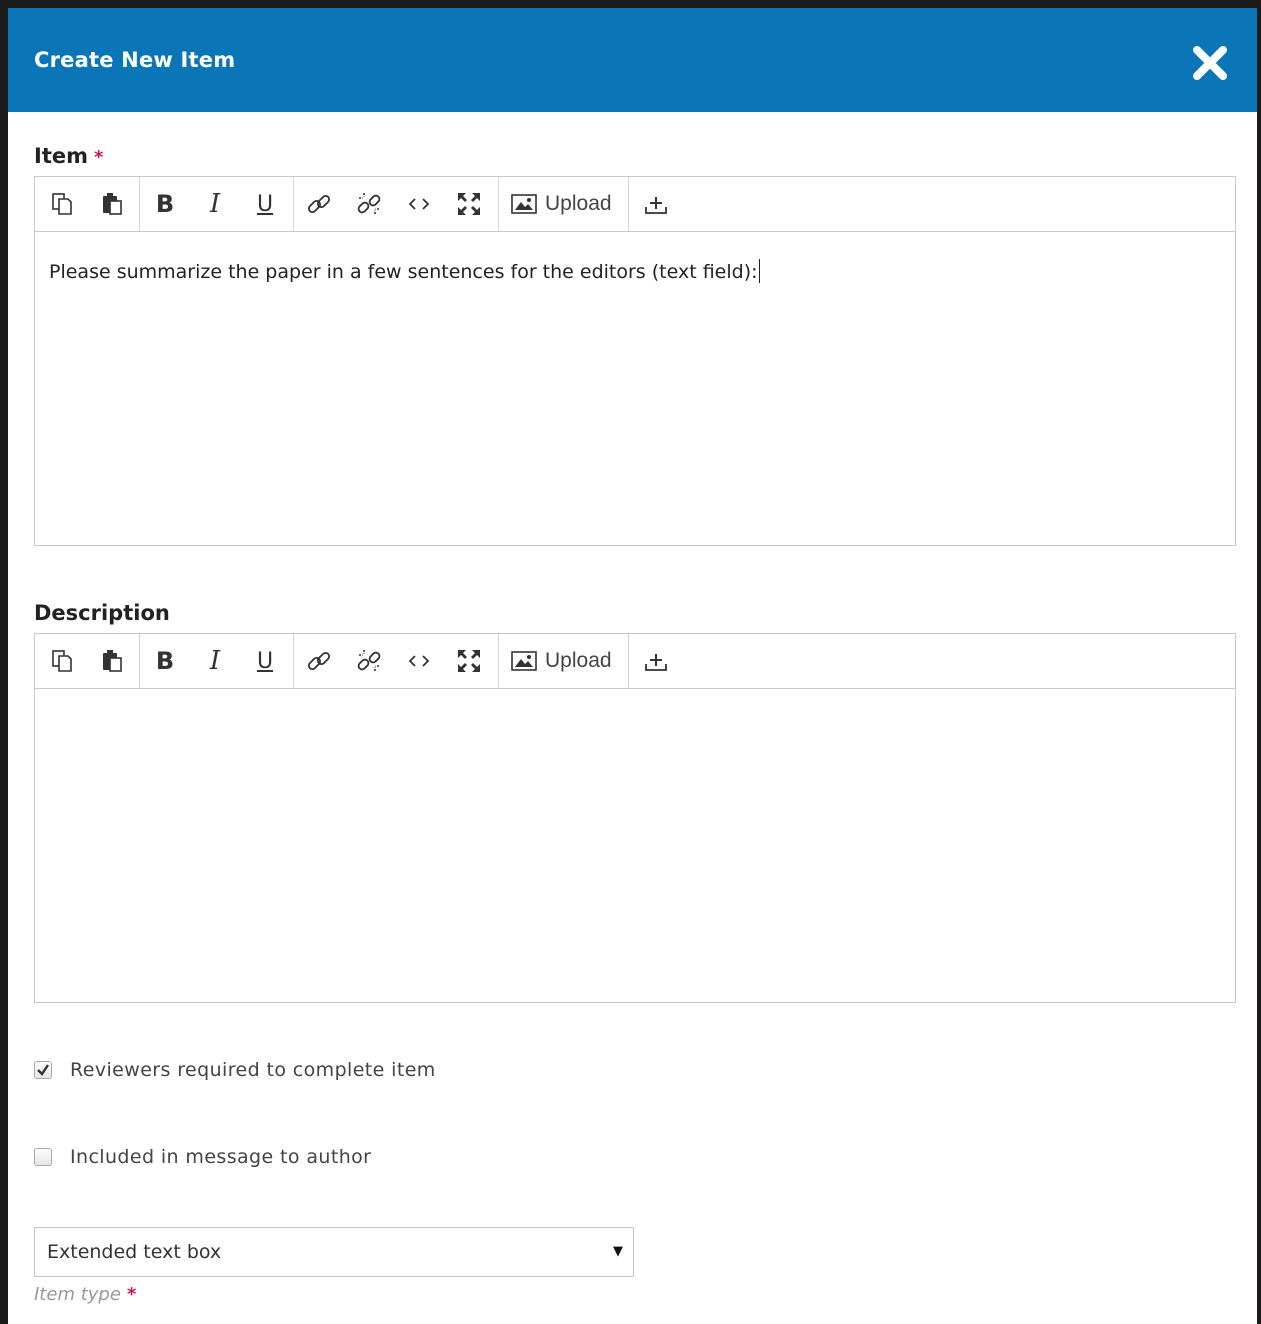 Image resolution: width=1261 pixels, height=1324 pixels. I want to click on item-label-text: Item, so click(61, 156).